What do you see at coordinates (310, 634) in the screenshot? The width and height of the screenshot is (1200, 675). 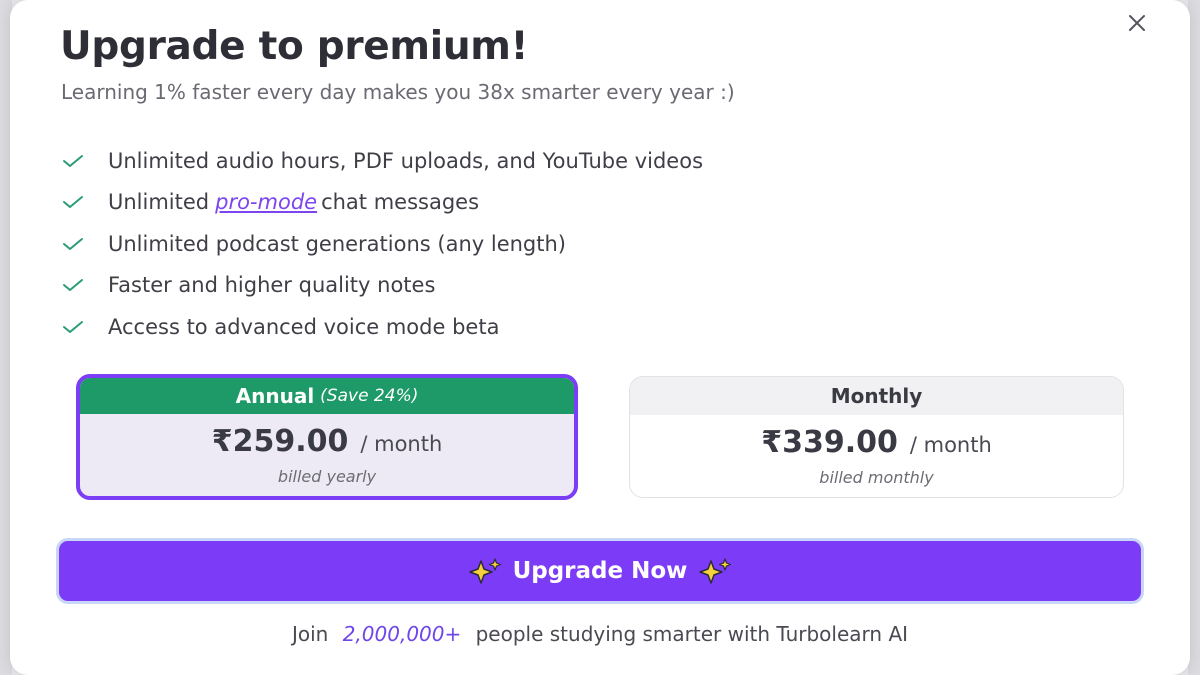 I see `social-proof-prefix: Join` at bounding box center [310, 634].